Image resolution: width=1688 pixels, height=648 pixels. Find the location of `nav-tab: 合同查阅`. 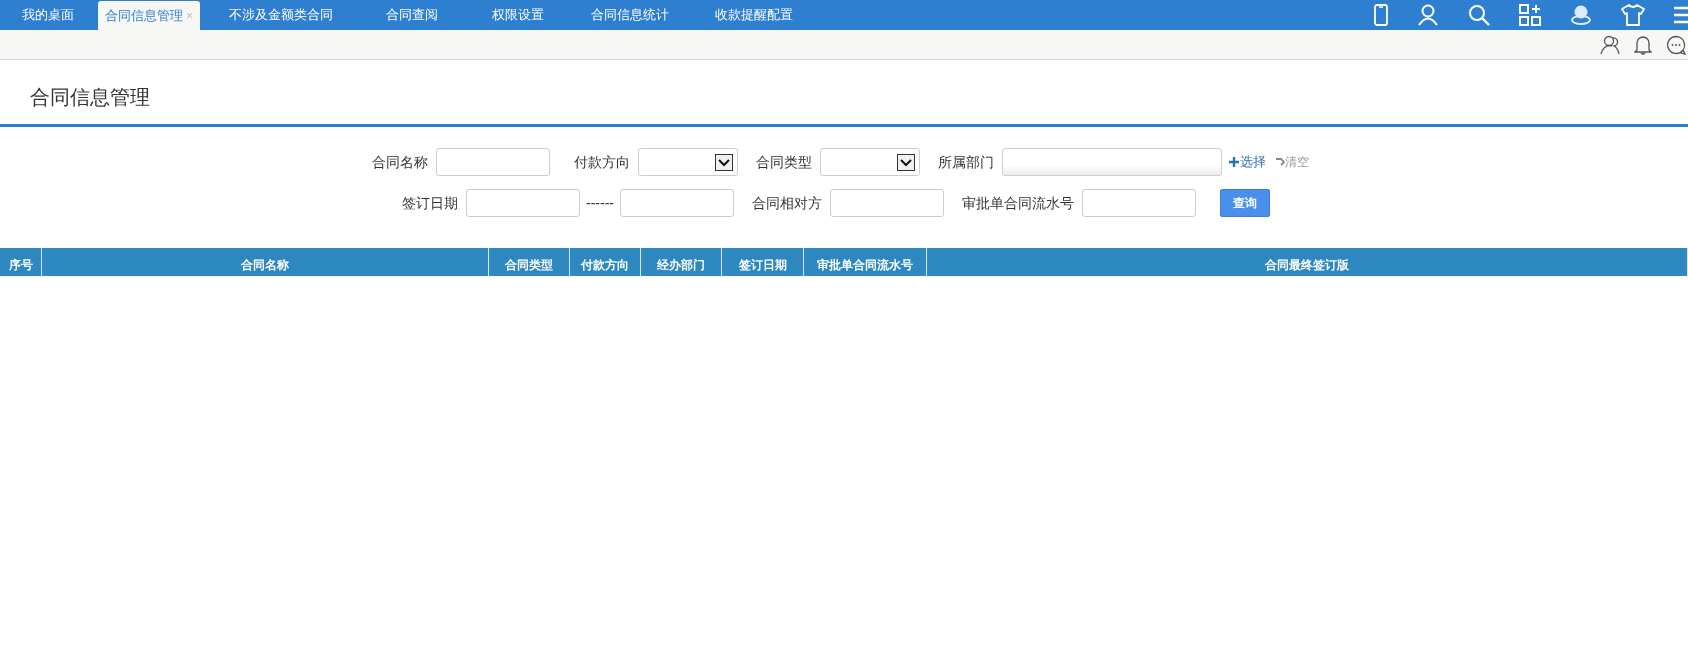

nav-tab: 合同查阅 is located at coordinates (412, 15).